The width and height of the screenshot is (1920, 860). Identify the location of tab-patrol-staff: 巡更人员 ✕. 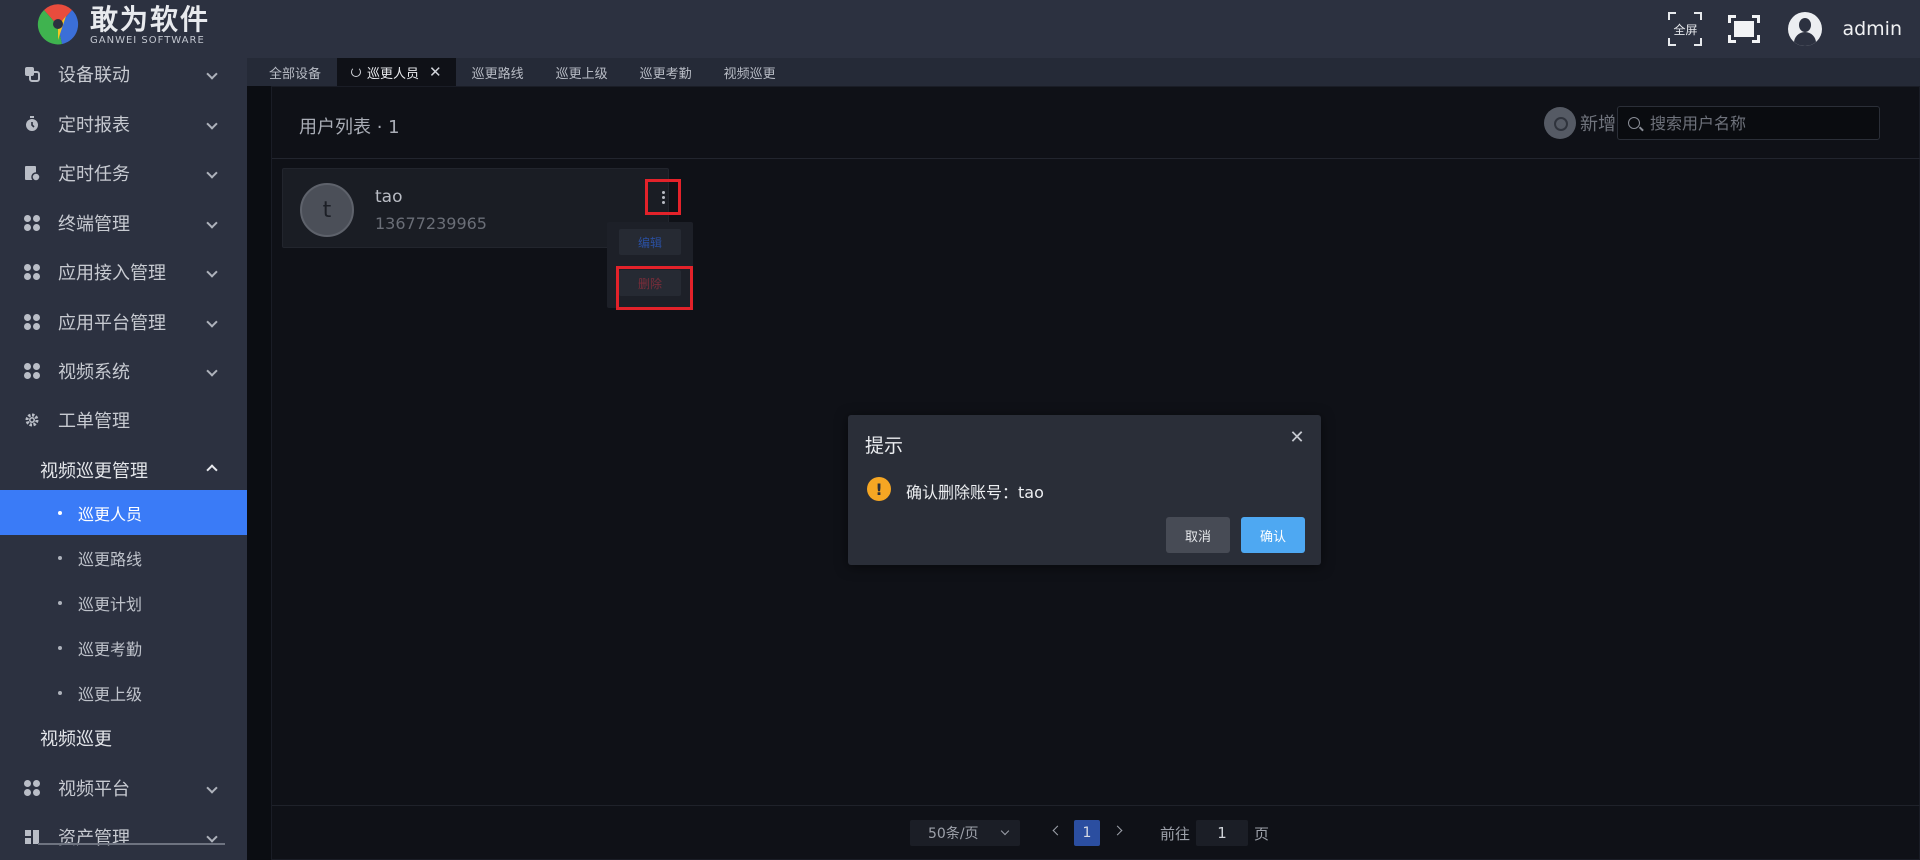
(396, 72).